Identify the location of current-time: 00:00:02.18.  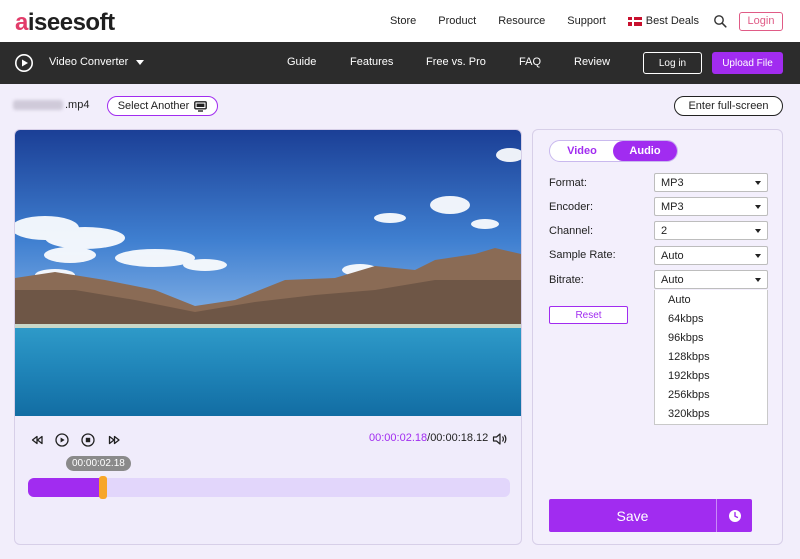
(398, 438).